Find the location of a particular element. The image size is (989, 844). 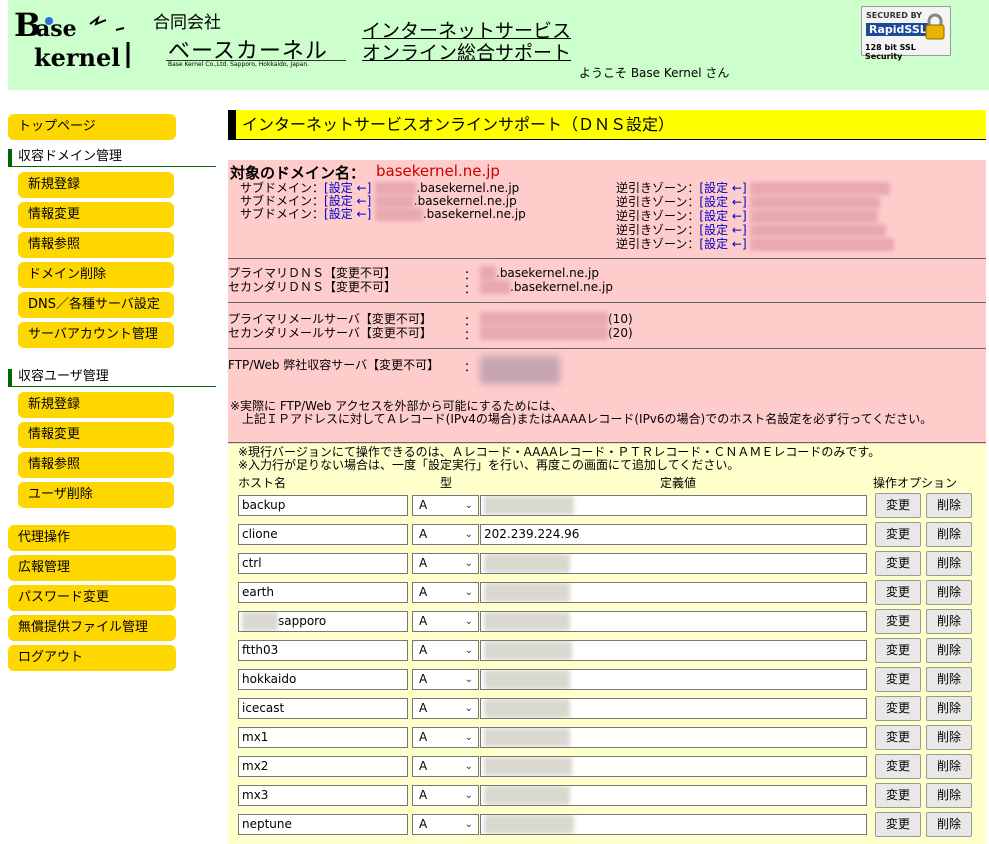

nav-top-page: トップページ is located at coordinates (92, 127).